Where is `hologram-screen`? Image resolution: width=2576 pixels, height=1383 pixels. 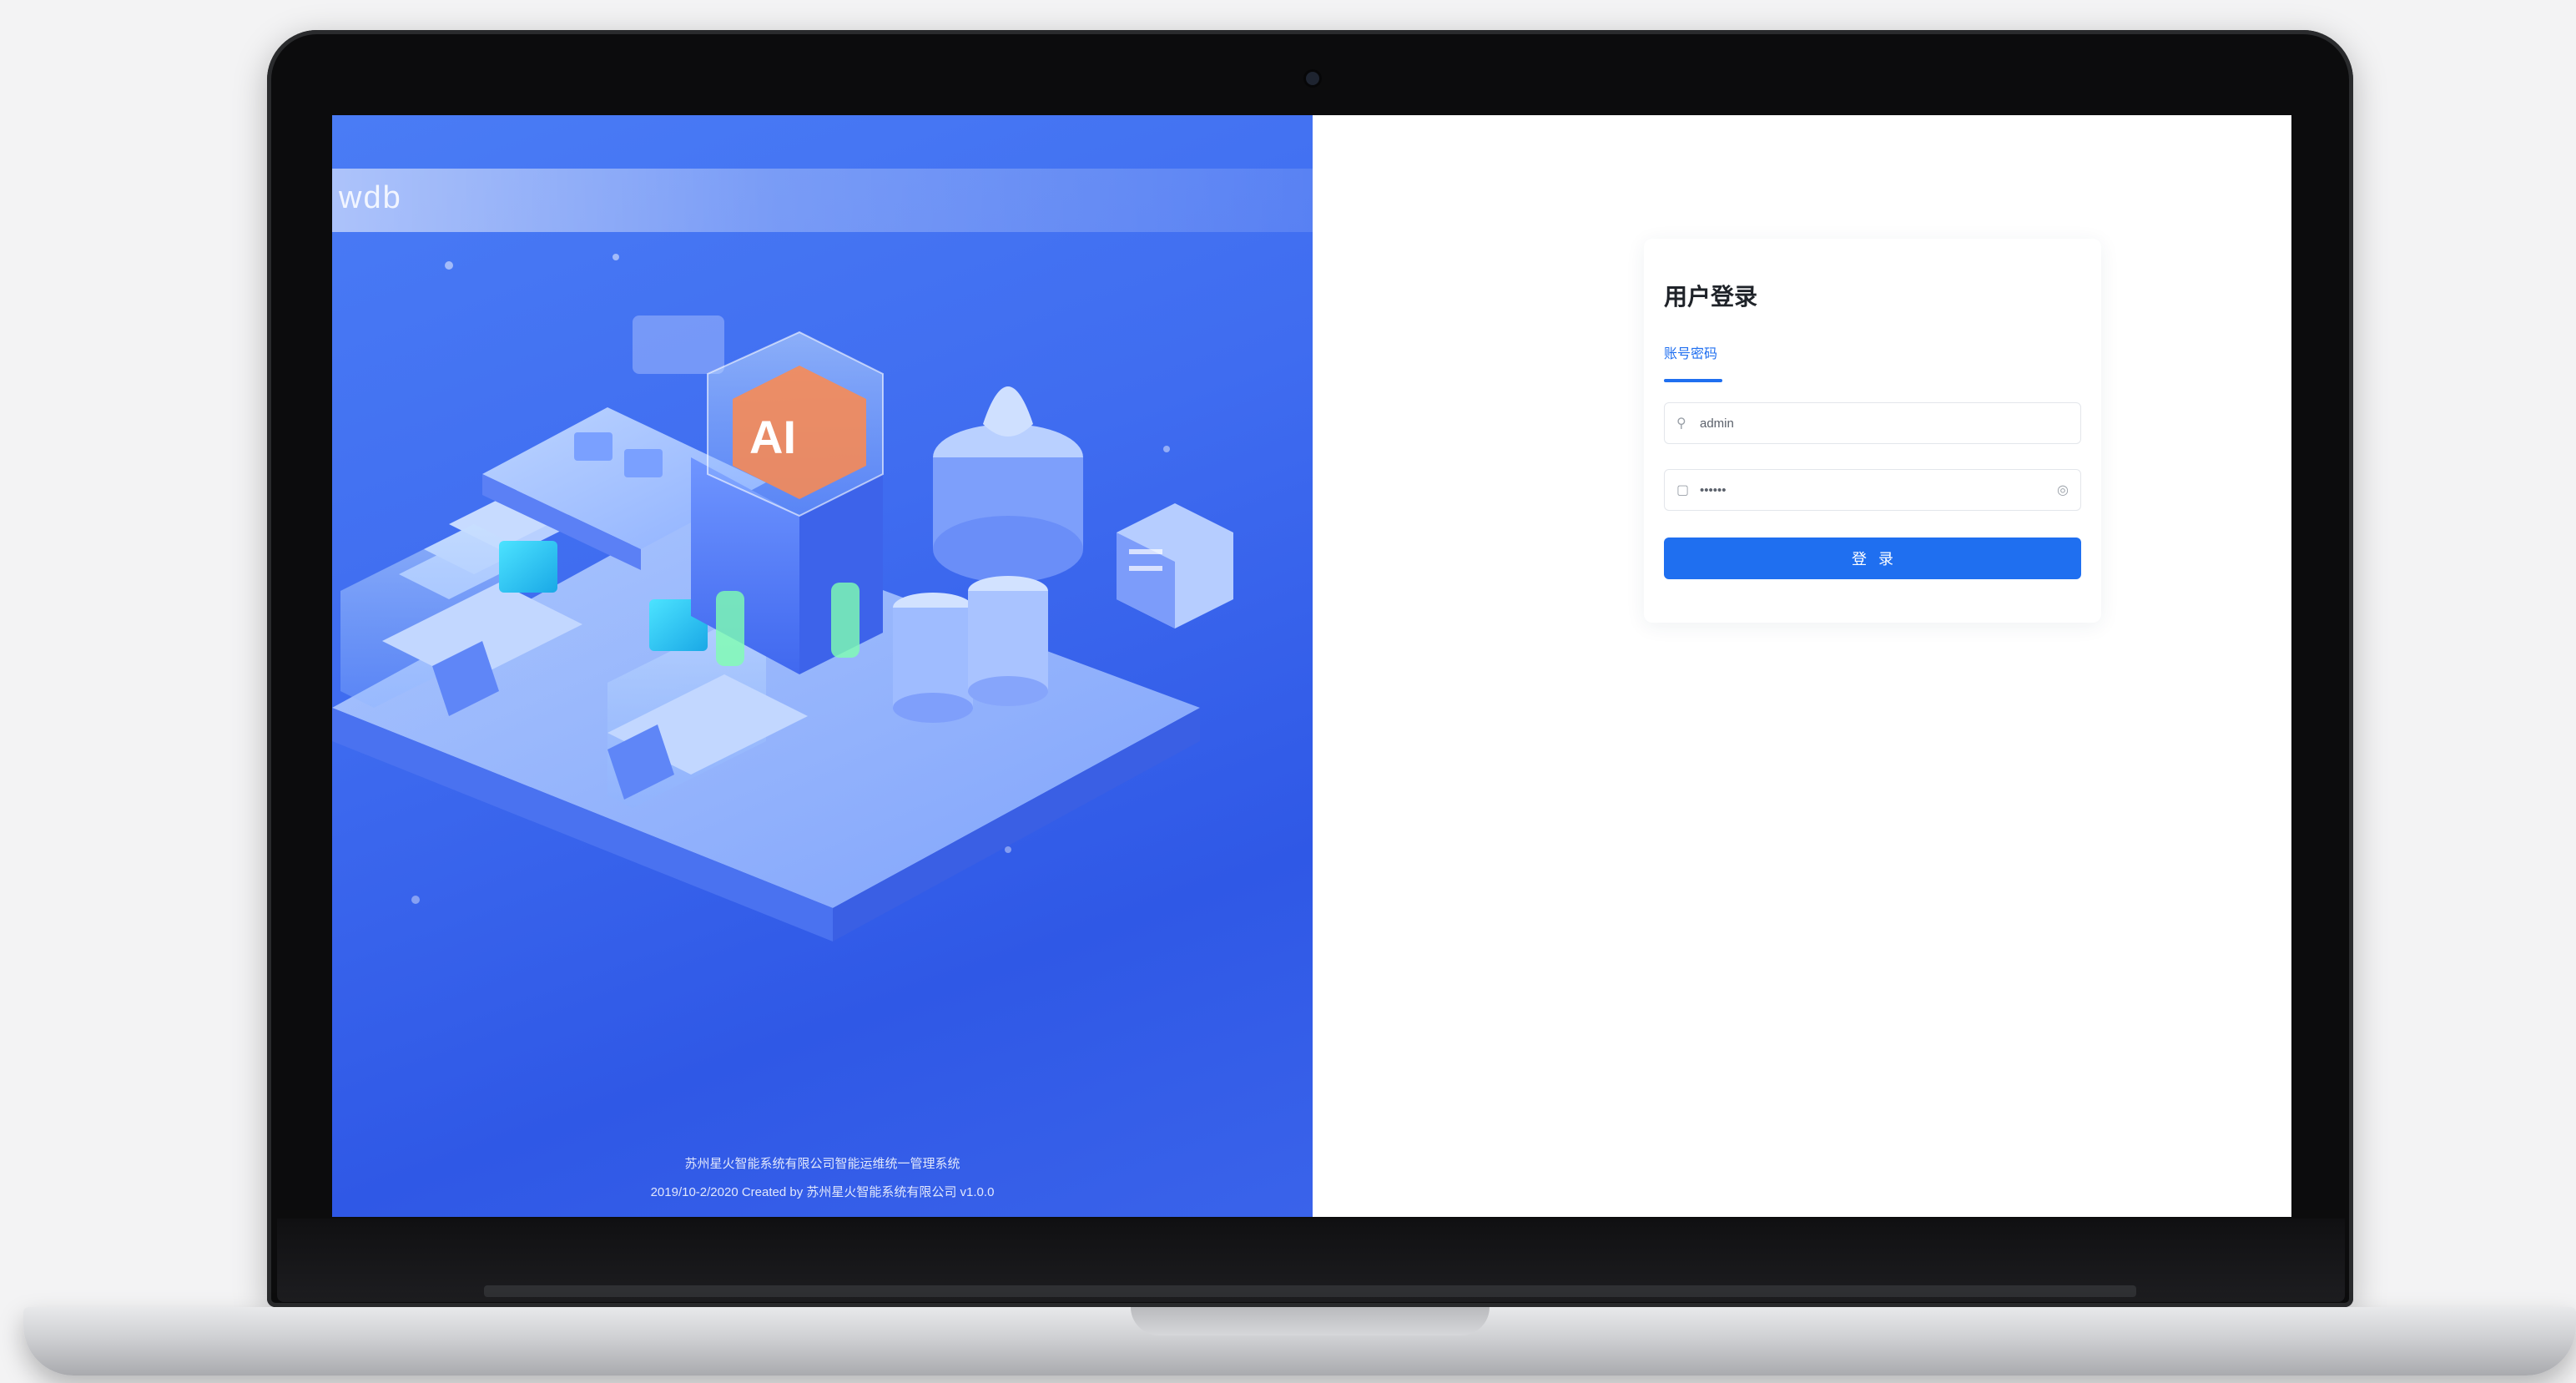 hologram-screen is located at coordinates (678, 344).